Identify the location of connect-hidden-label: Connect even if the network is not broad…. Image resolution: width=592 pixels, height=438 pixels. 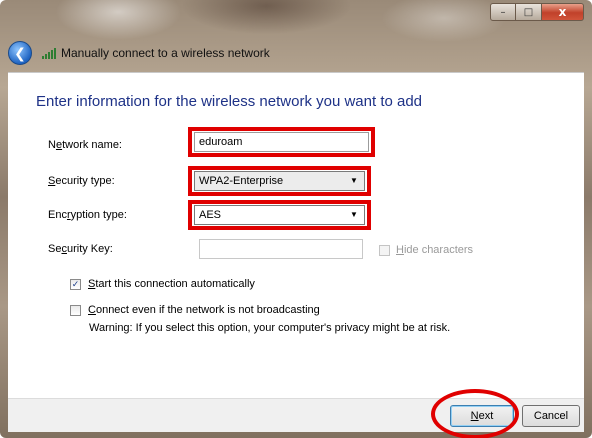
(204, 310).